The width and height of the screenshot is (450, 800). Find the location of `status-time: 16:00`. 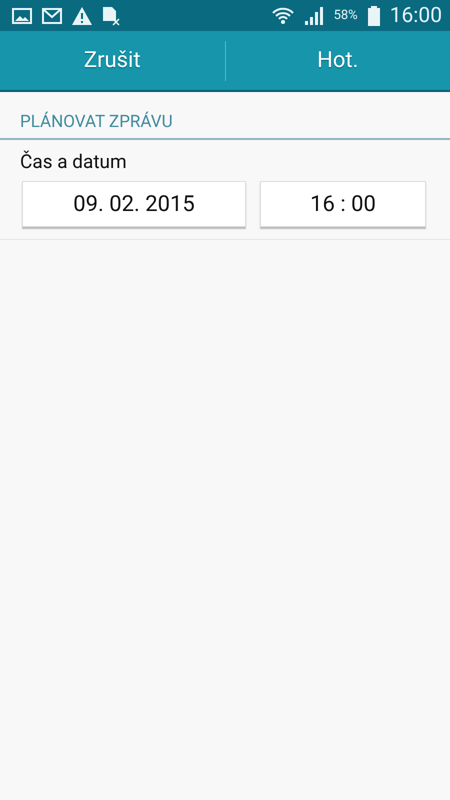

status-time: 16:00 is located at coordinates (416, 16).